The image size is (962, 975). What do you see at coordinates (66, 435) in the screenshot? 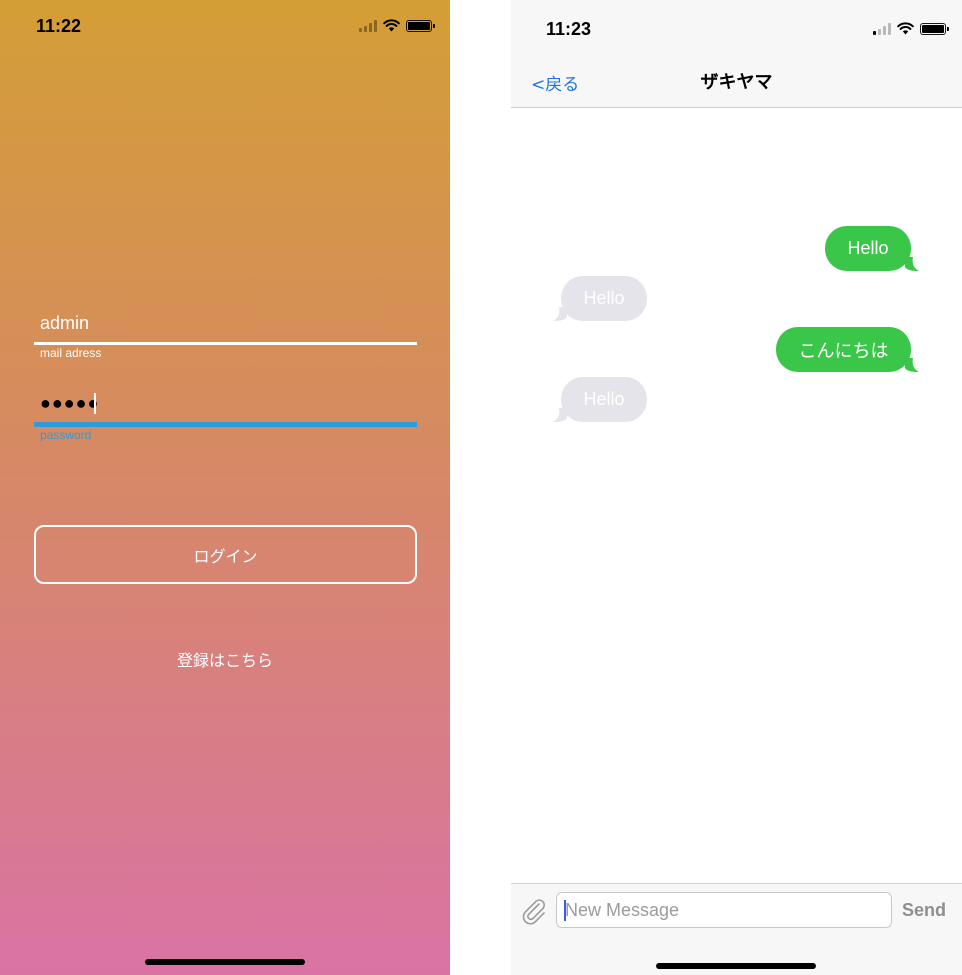
I see `password-field-label: password` at bounding box center [66, 435].